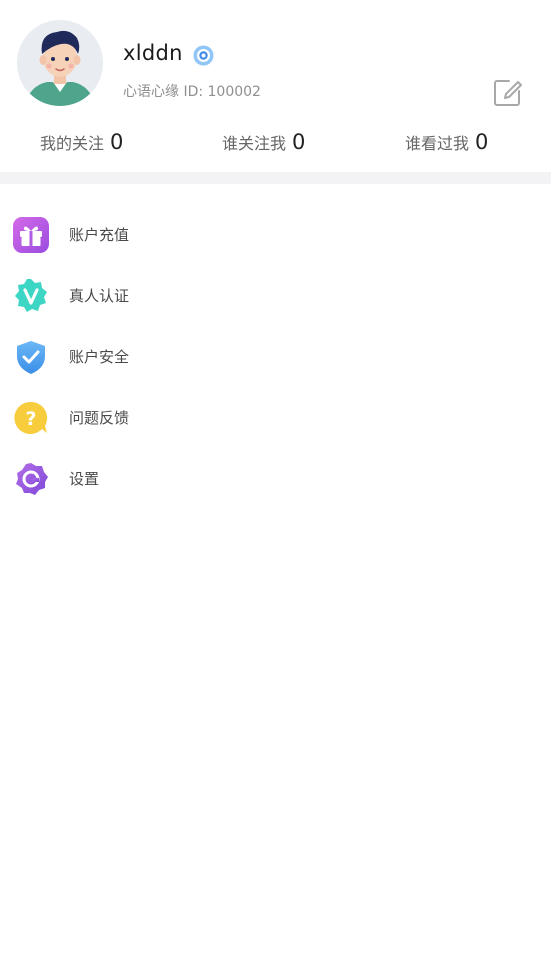 This screenshot has width=551, height=978. I want to click on edit-icon, so click(508, 93).